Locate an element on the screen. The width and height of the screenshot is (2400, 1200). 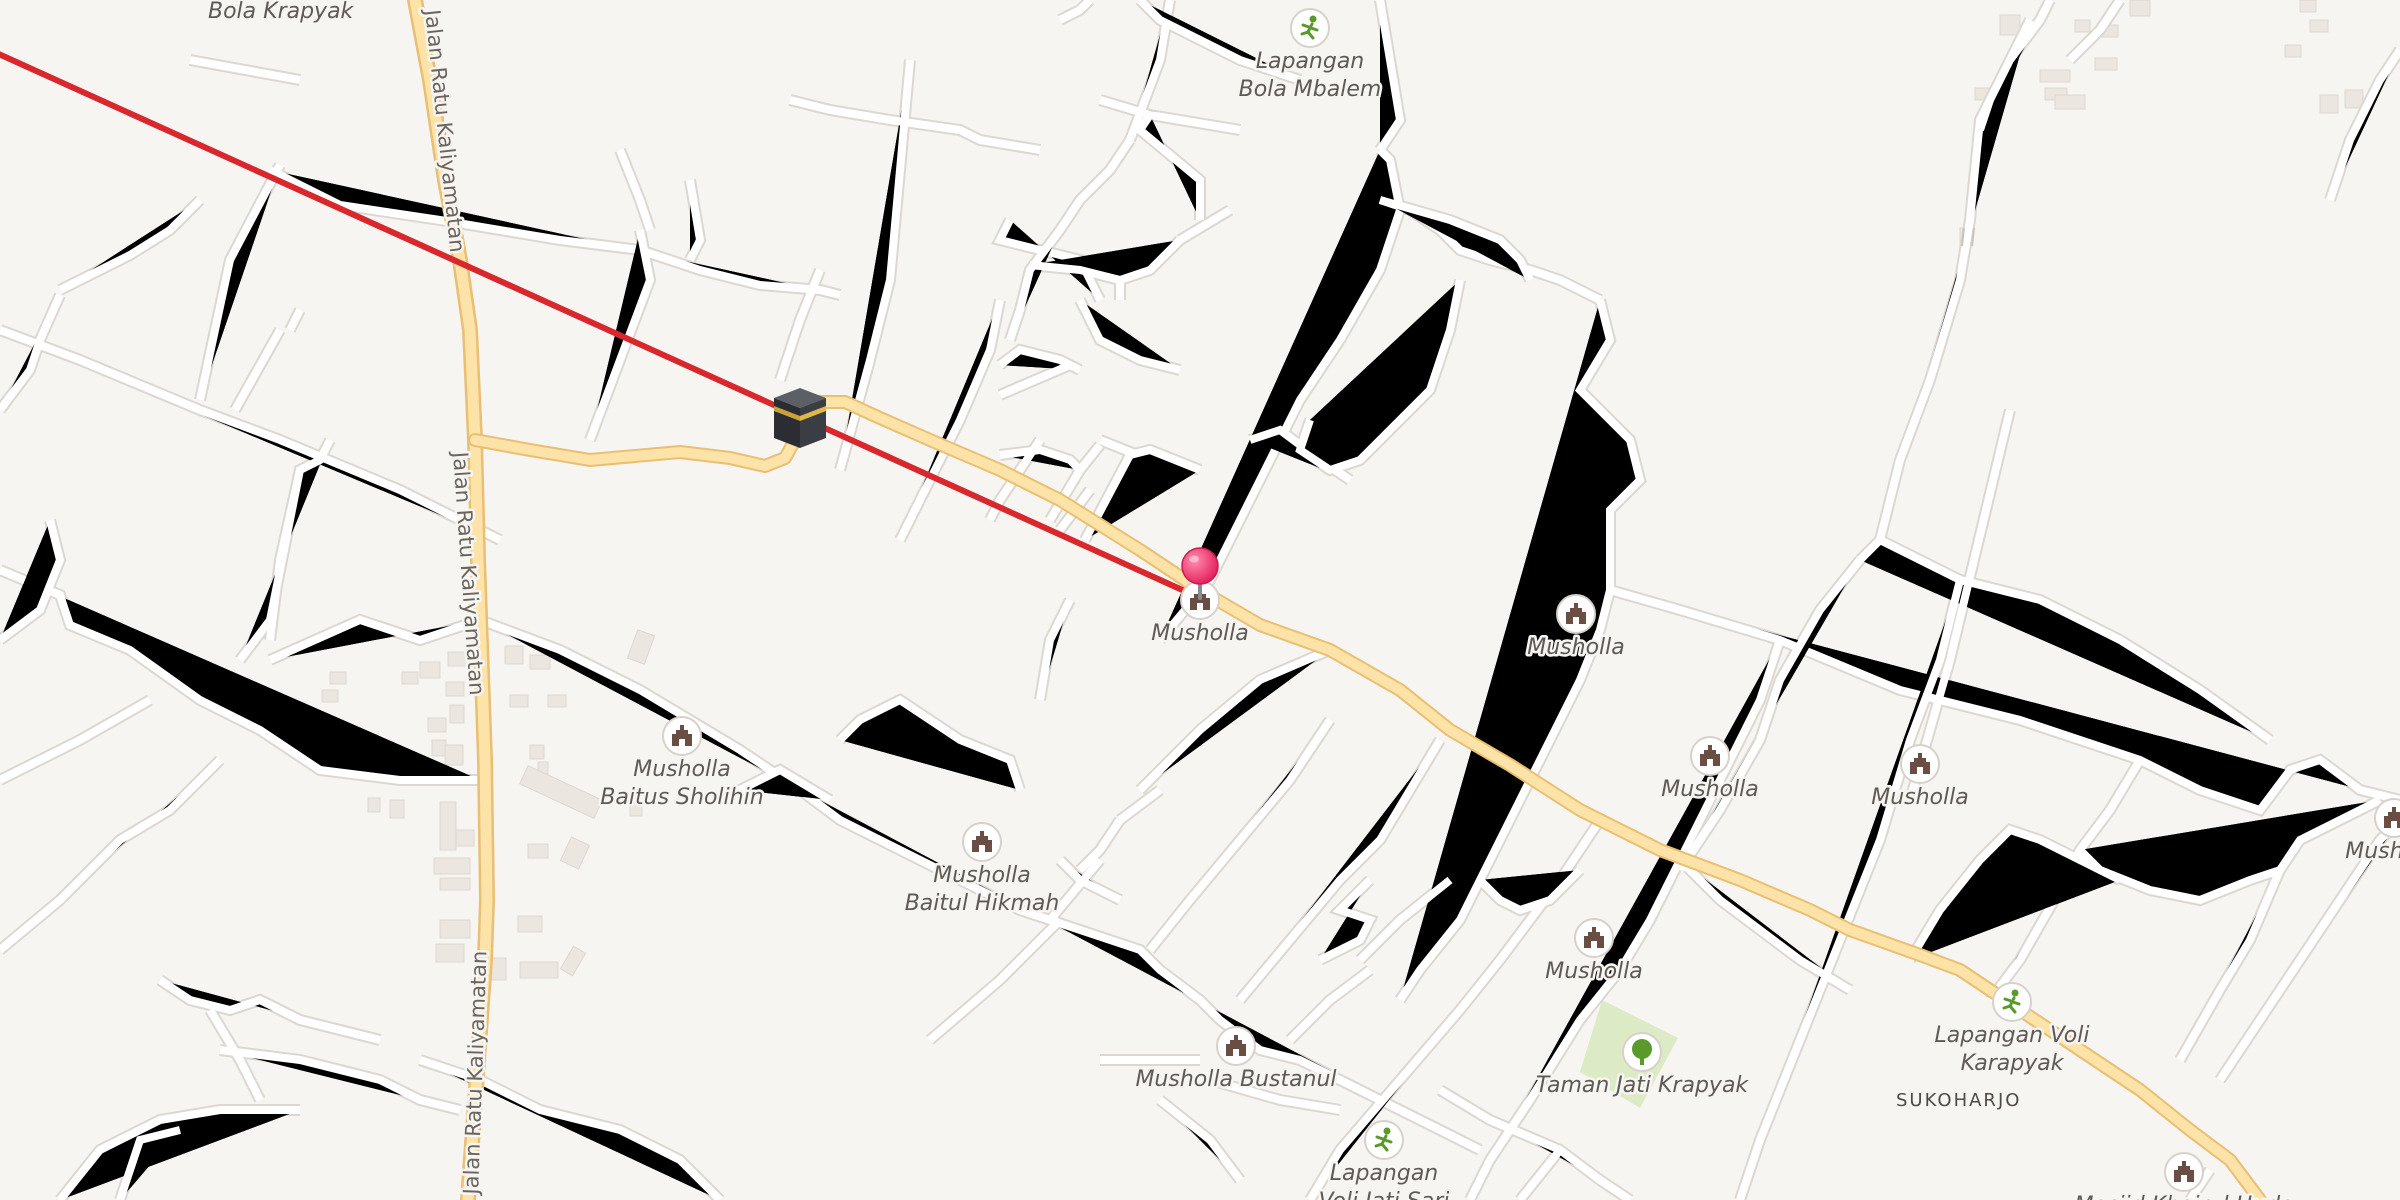
place-label-bola-krapyak: Bola Krapyak is located at coordinates (281, 12).